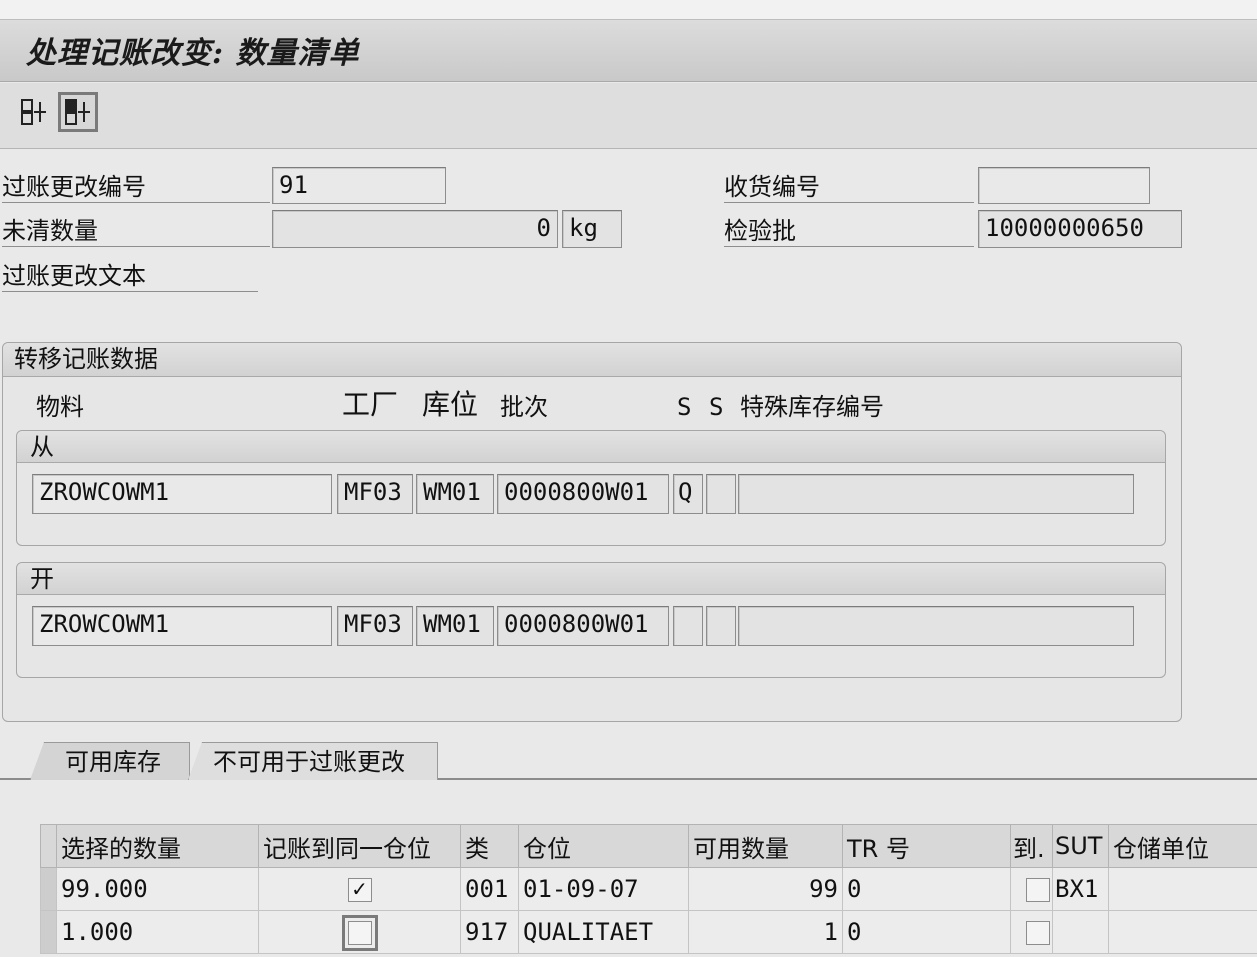 This screenshot has width=1257, height=957. I want to click on to-material-field: ZROWCOWM1, so click(182, 626).